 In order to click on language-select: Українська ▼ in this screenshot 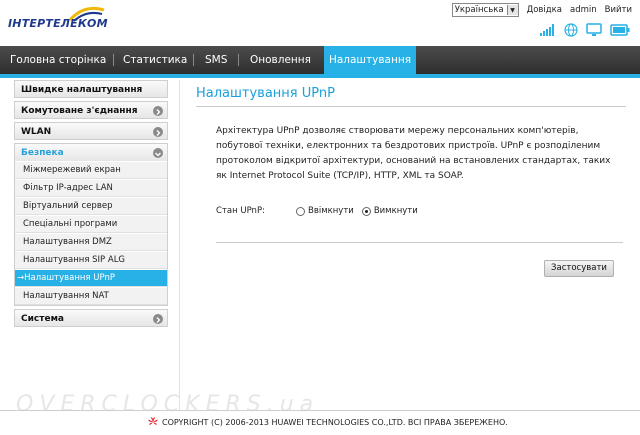, I will do `click(485, 10)`.